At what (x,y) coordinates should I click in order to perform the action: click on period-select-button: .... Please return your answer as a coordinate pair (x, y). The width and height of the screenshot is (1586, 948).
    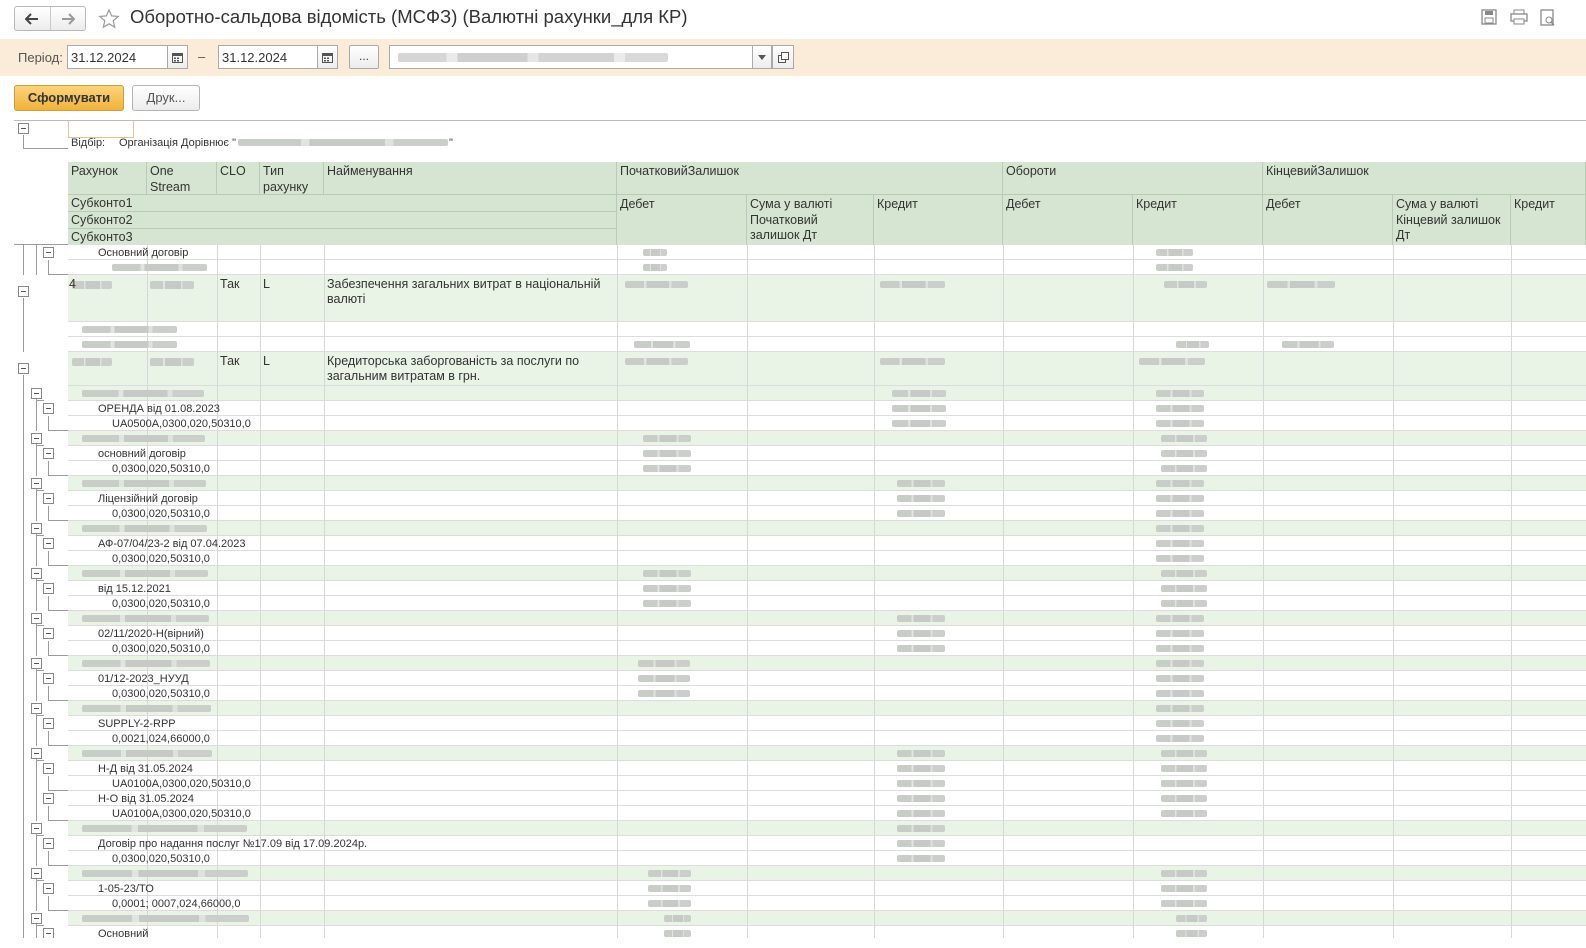
    Looking at the image, I should click on (364, 57).